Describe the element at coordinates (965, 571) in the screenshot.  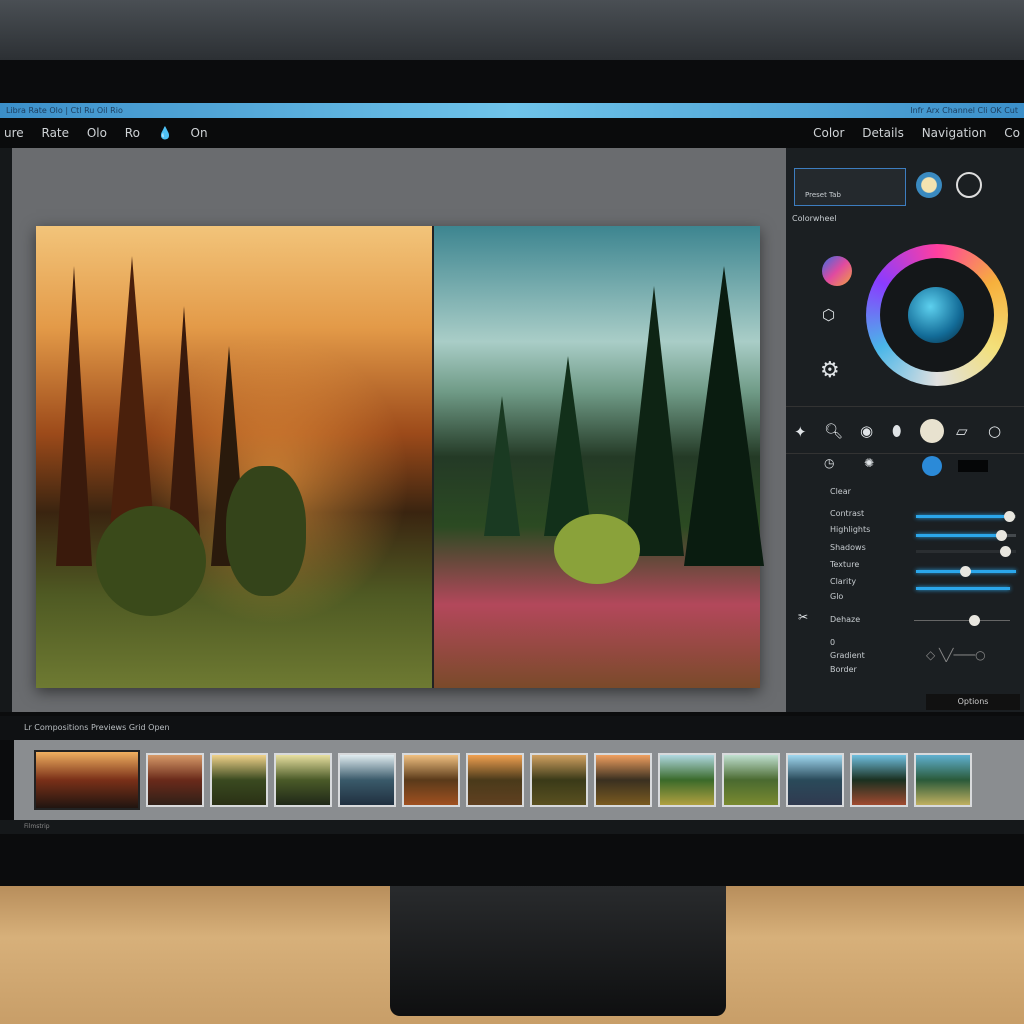
I see `texture-slider` at that location.